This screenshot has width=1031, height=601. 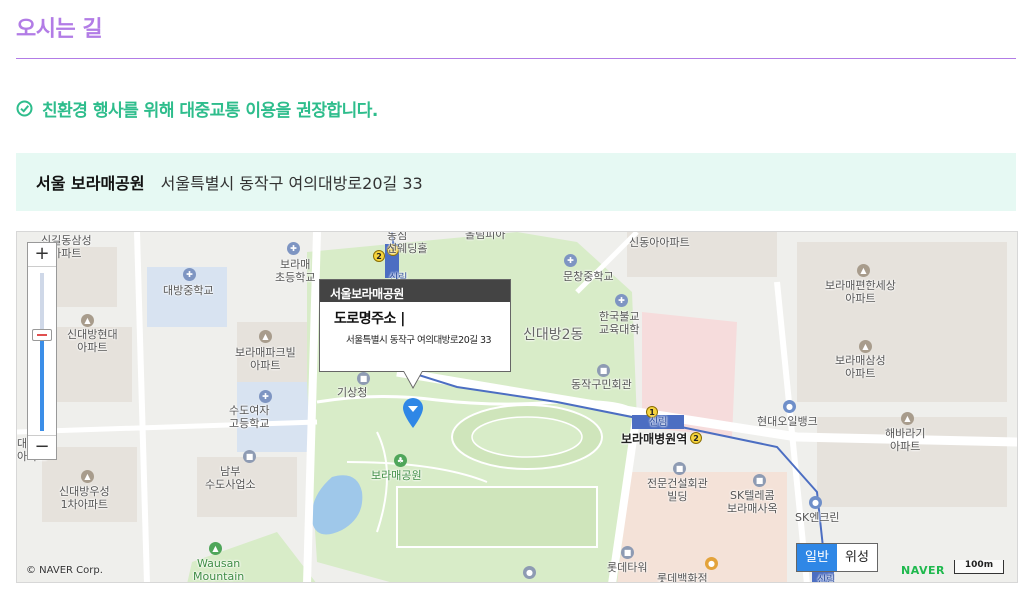 I want to click on map-scale-bar: 100m, so click(x=979, y=567).